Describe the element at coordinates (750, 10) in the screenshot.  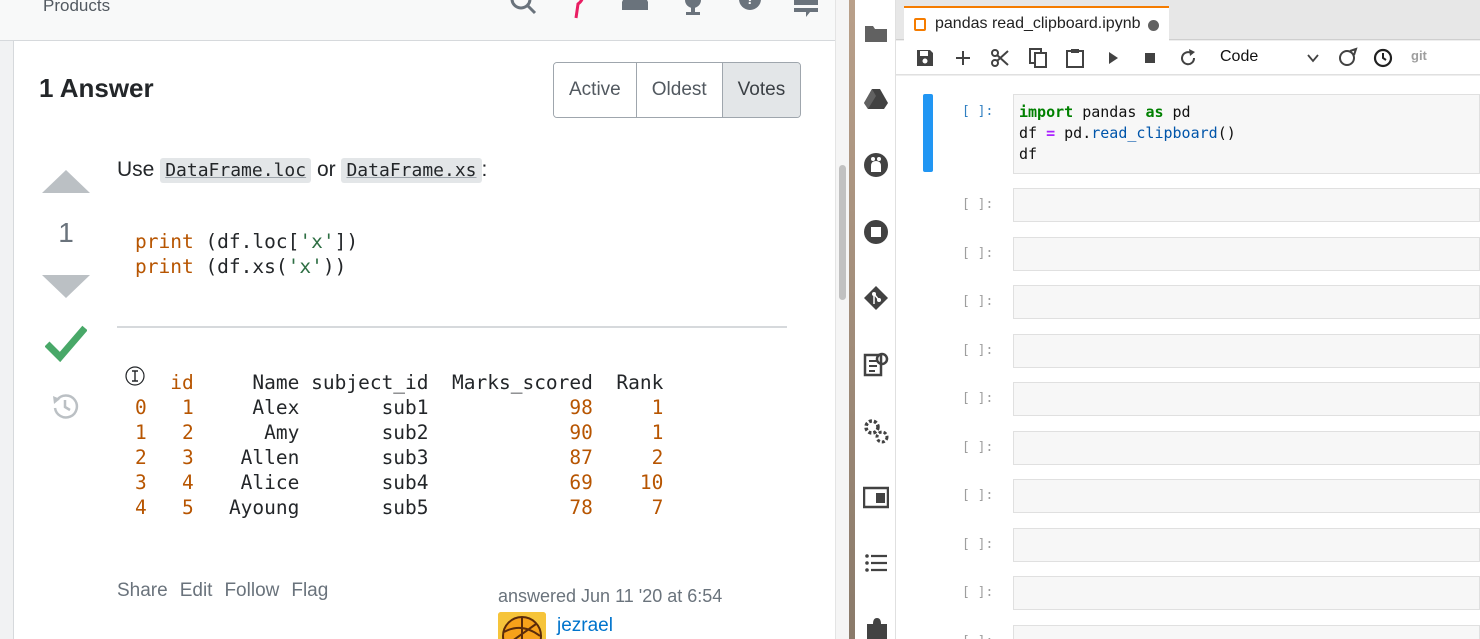
I see `help-icon: ?` at that location.